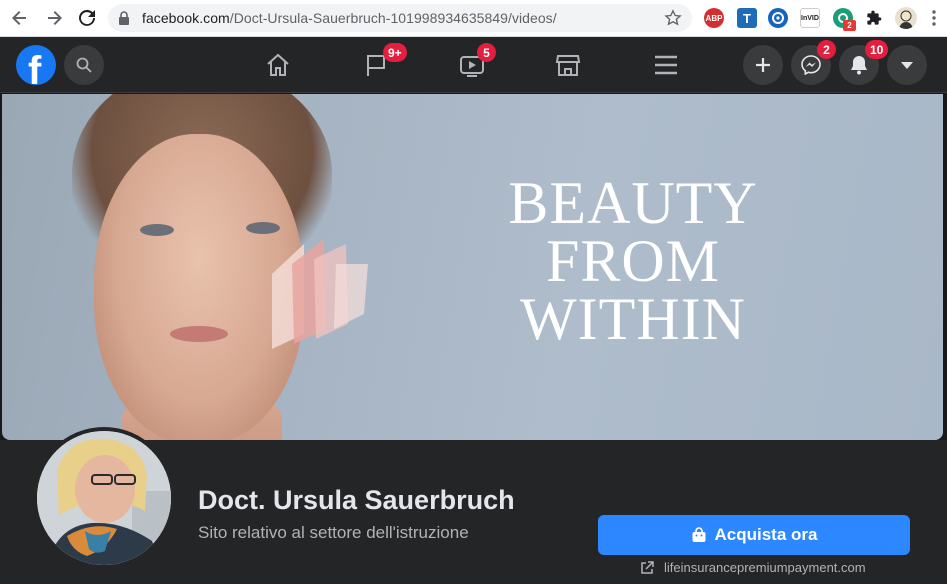  I want to click on shop-now-button: Acquista ora, so click(754, 535).